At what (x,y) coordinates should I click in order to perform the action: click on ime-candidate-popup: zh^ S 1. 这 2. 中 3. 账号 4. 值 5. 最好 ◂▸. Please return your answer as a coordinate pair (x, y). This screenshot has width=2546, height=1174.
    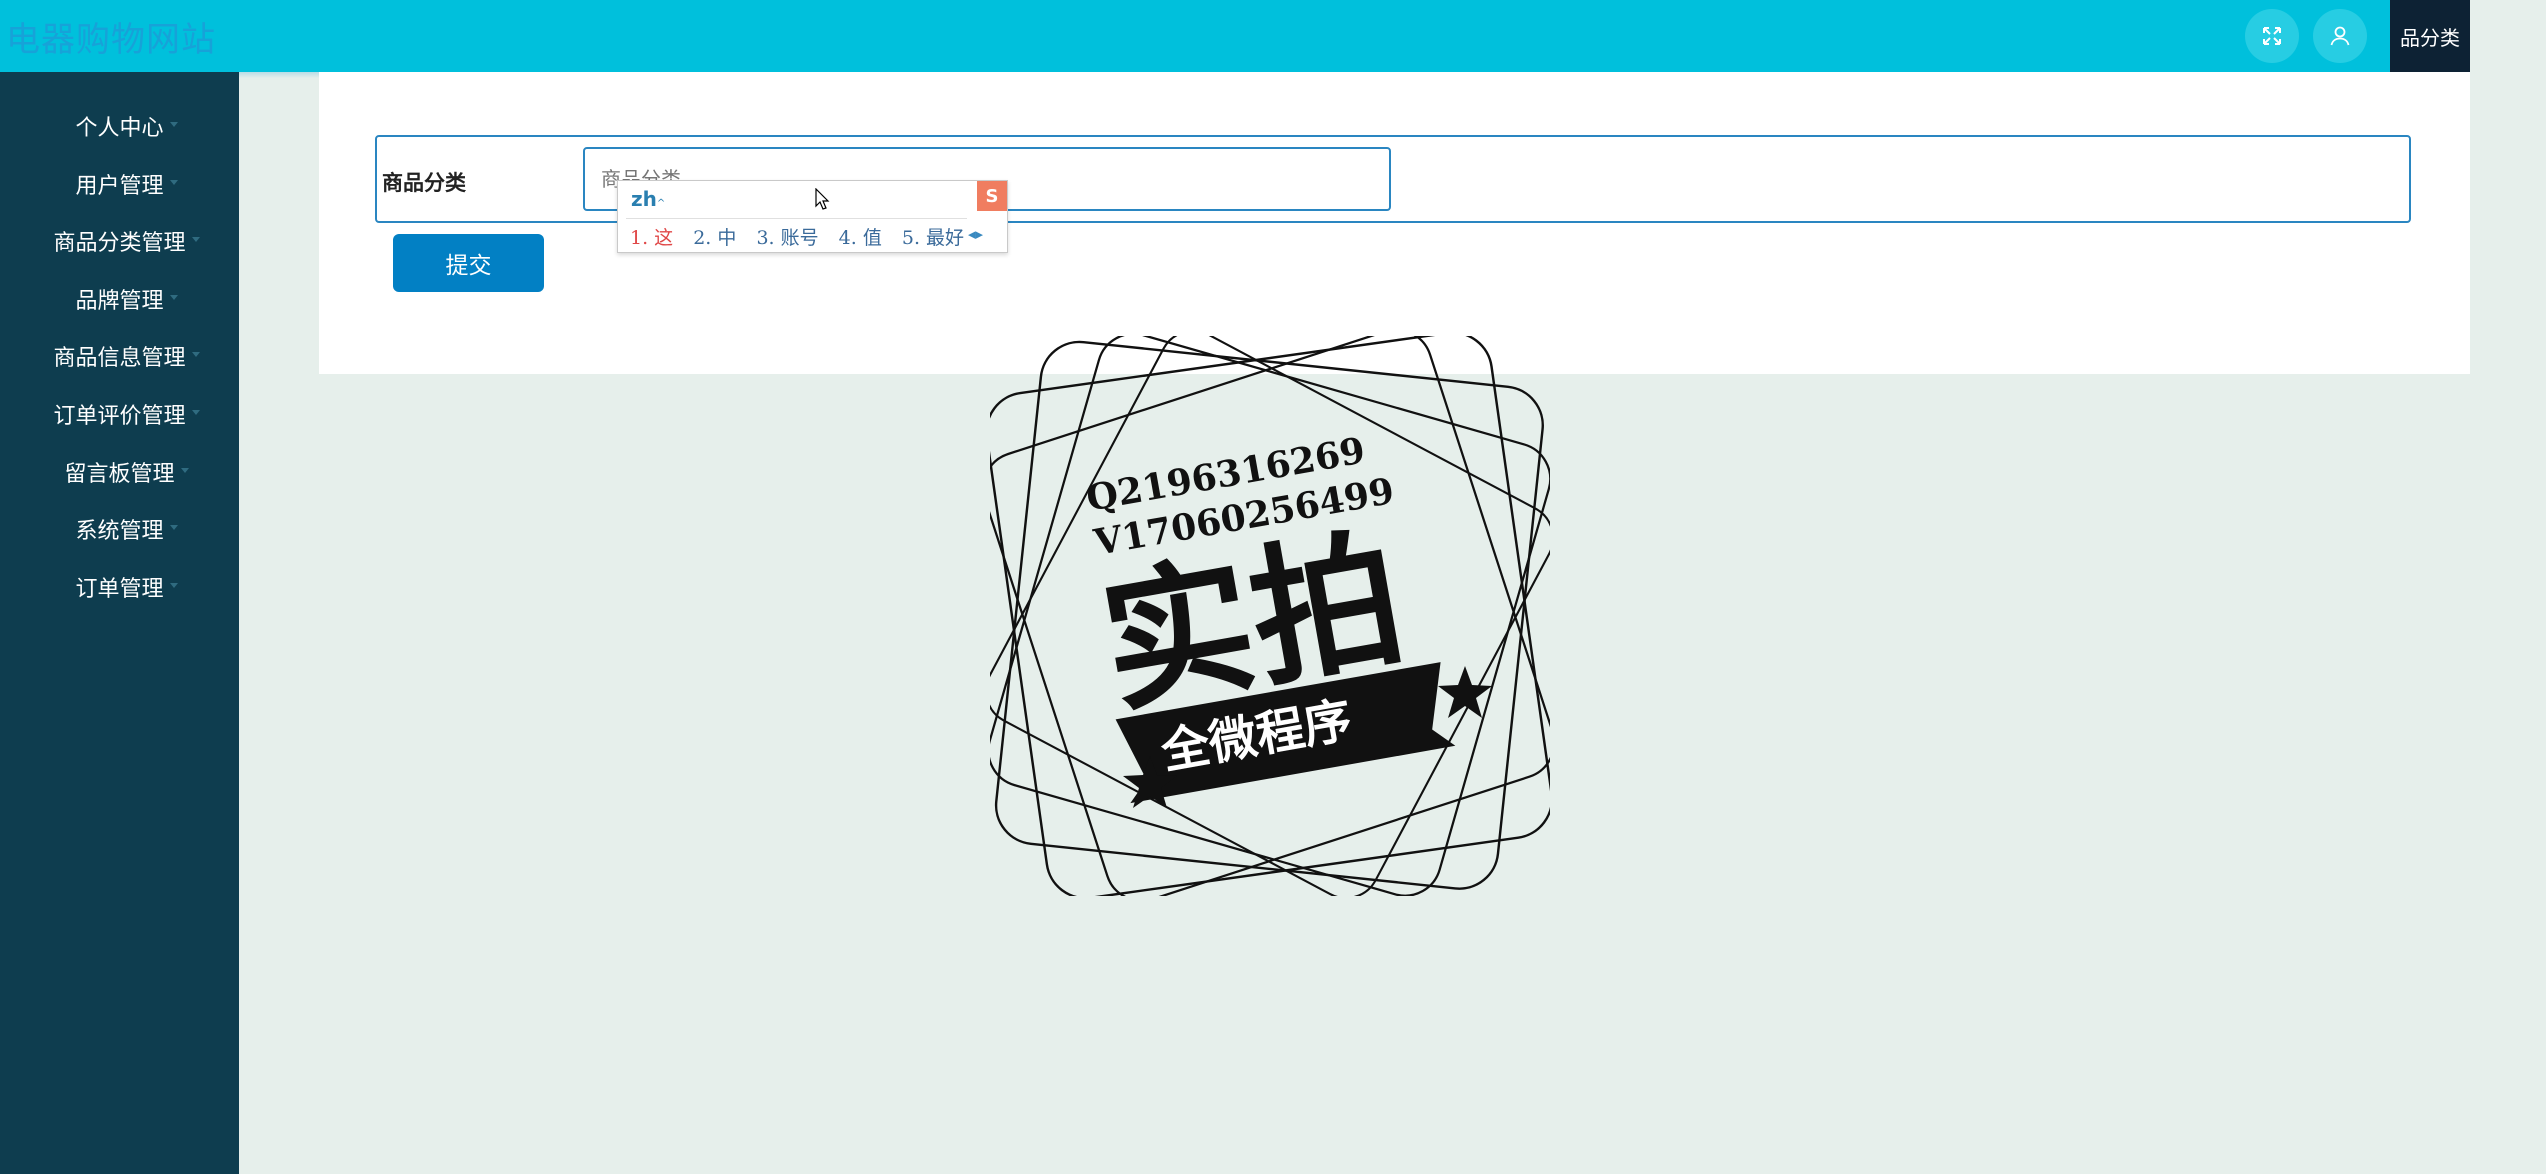
    Looking at the image, I should click on (812, 216).